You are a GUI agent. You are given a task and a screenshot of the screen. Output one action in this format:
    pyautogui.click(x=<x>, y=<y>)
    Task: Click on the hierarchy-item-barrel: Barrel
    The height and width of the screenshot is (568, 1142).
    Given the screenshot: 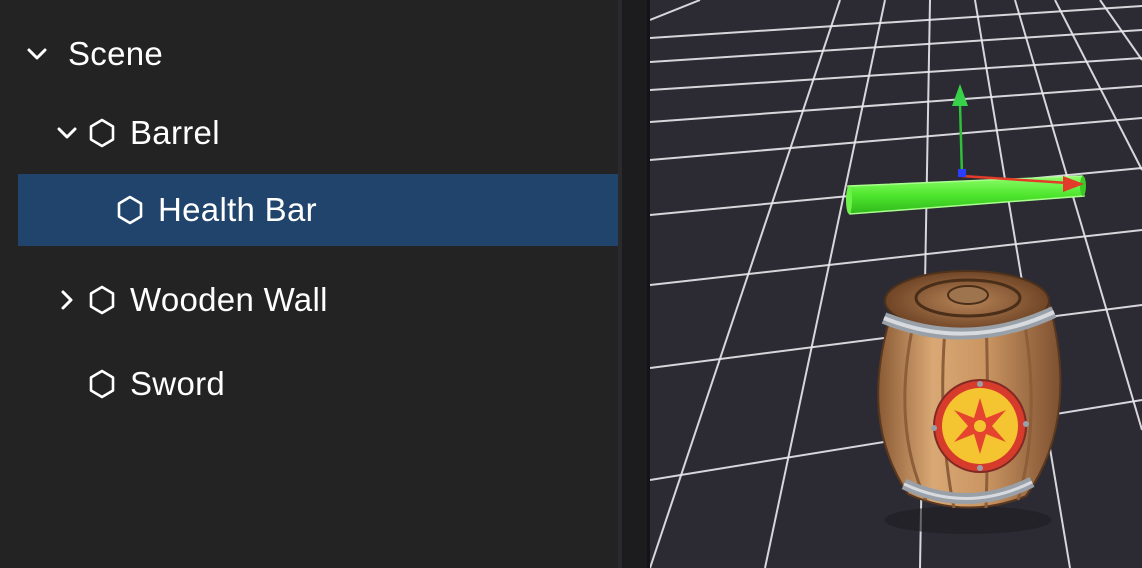 What is the action you would take?
    pyautogui.click(x=326, y=133)
    